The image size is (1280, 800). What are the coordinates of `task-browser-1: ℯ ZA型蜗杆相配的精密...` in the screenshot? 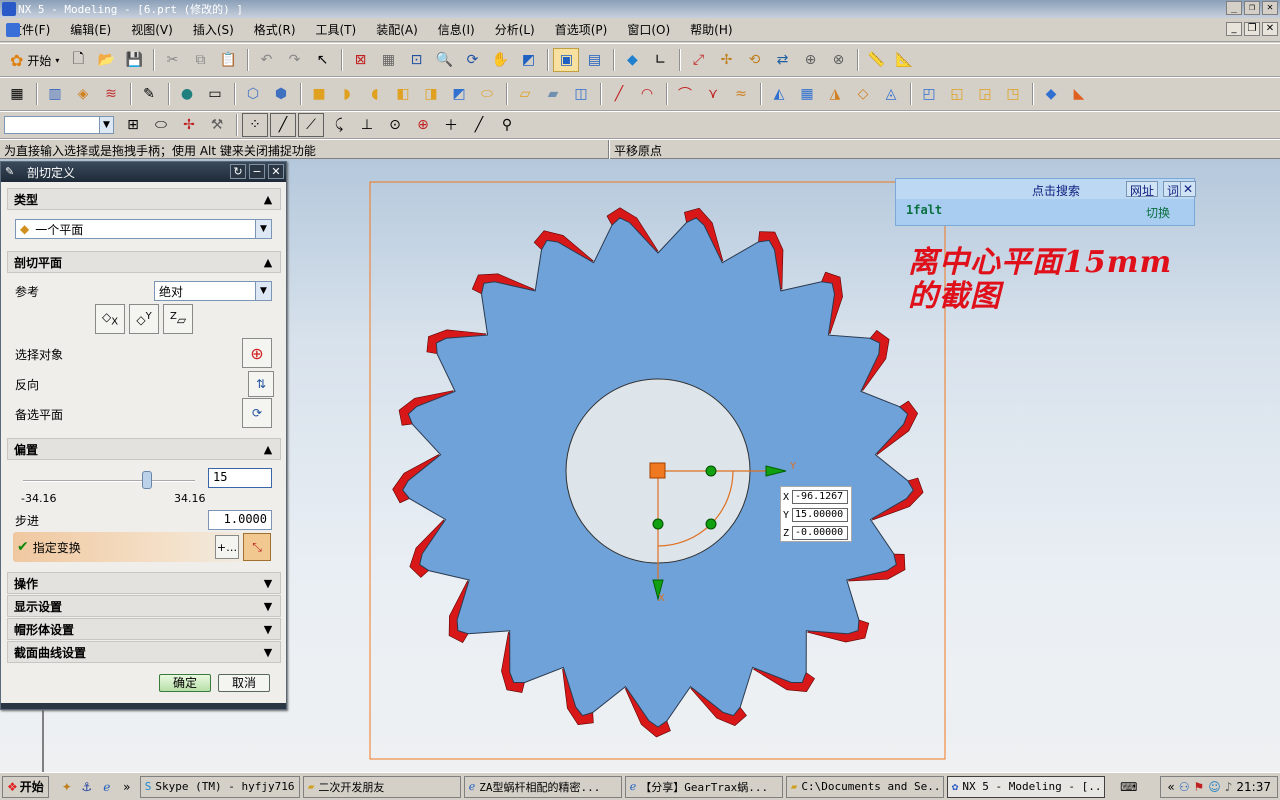 It's located at (542, 786).